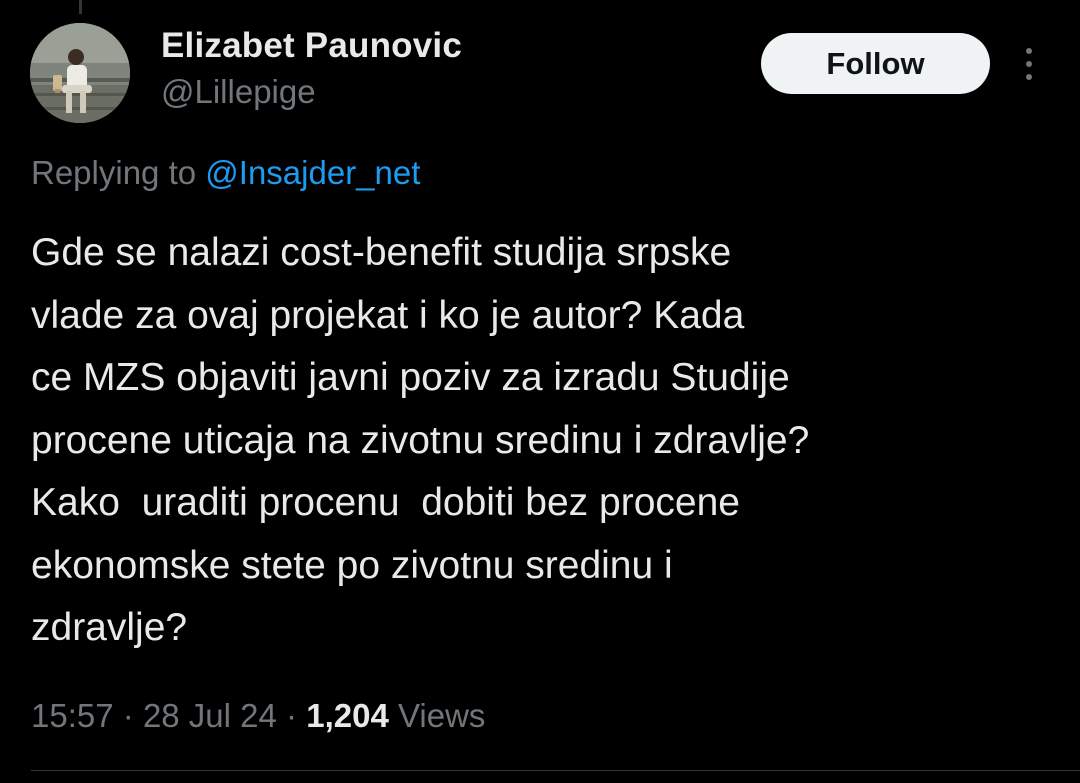 The width and height of the screenshot is (1080, 783). I want to click on avatar, so click(80, 73).